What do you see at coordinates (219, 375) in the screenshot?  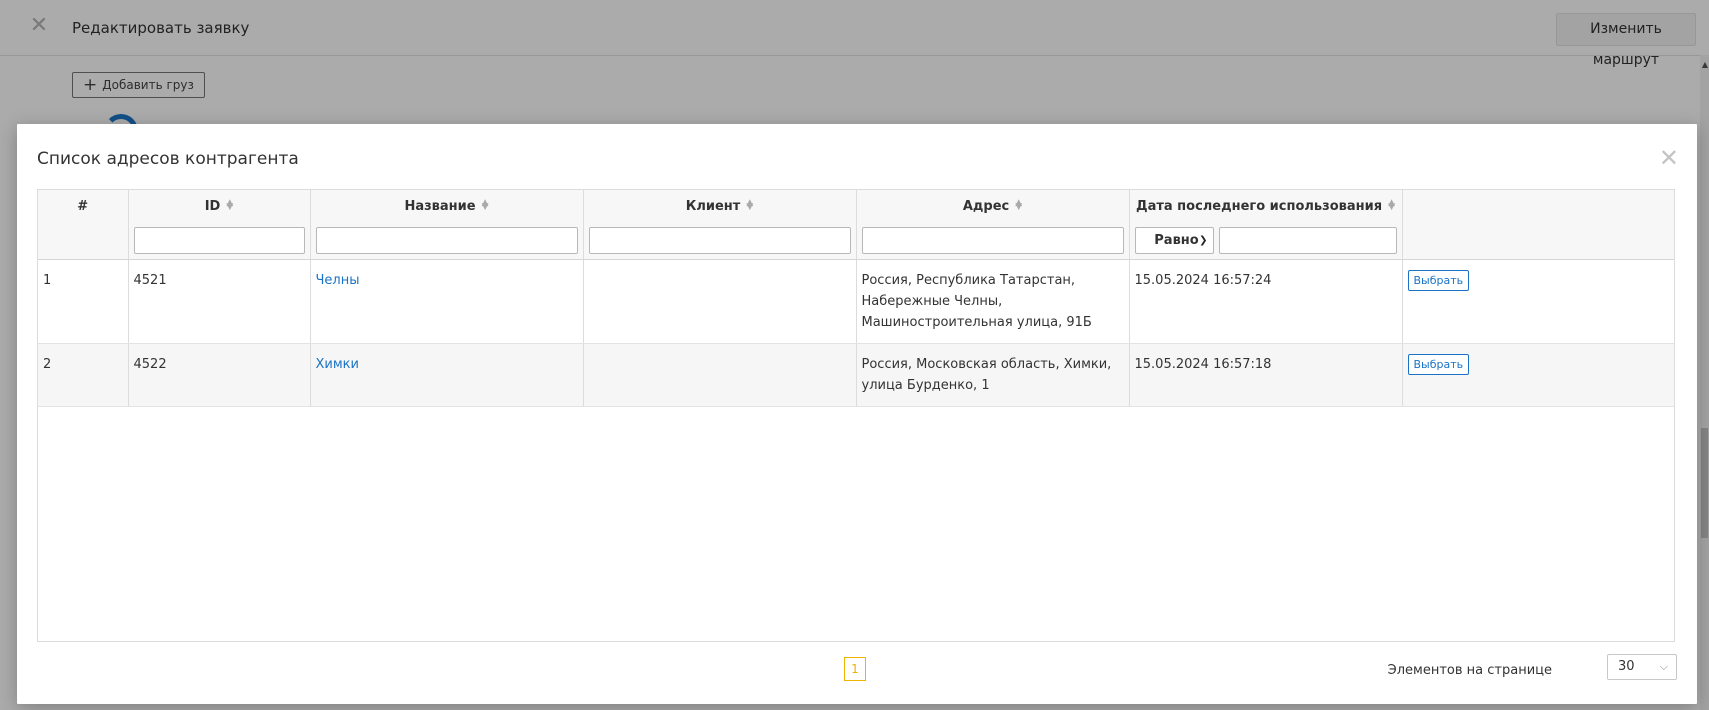 I see `row-id: 4522` at bounding box center [219, 375].